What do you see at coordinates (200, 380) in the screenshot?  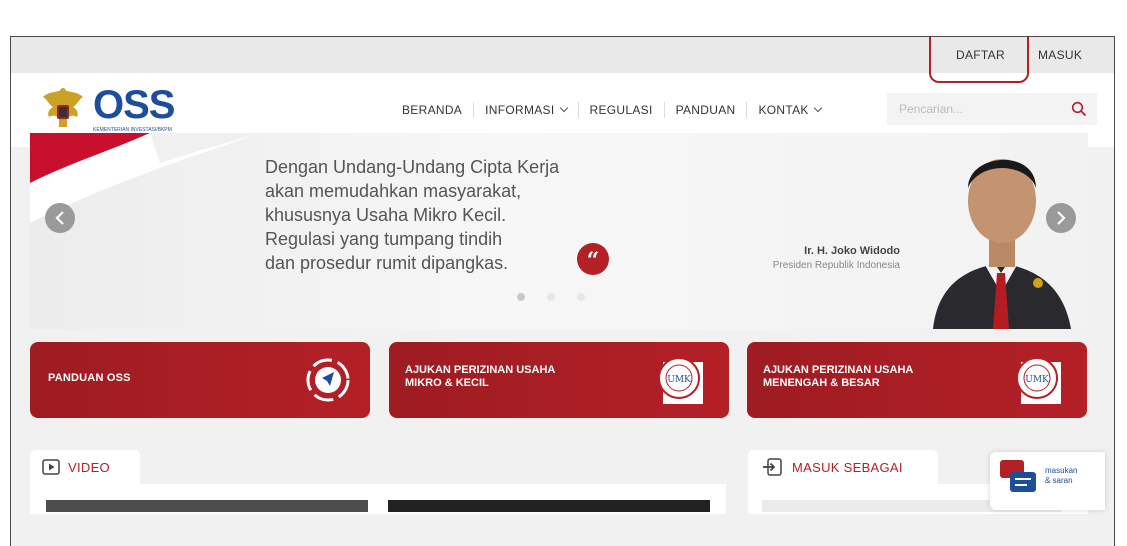 I see `panduan-oss-card: PANDUAN OSS` at bounding box center [200, 380].